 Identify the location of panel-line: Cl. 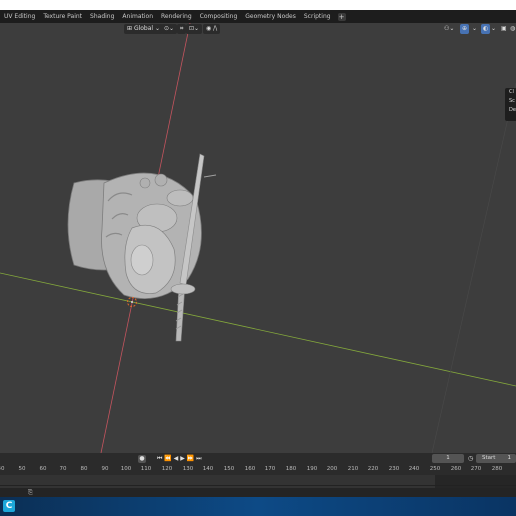
(511, 92).